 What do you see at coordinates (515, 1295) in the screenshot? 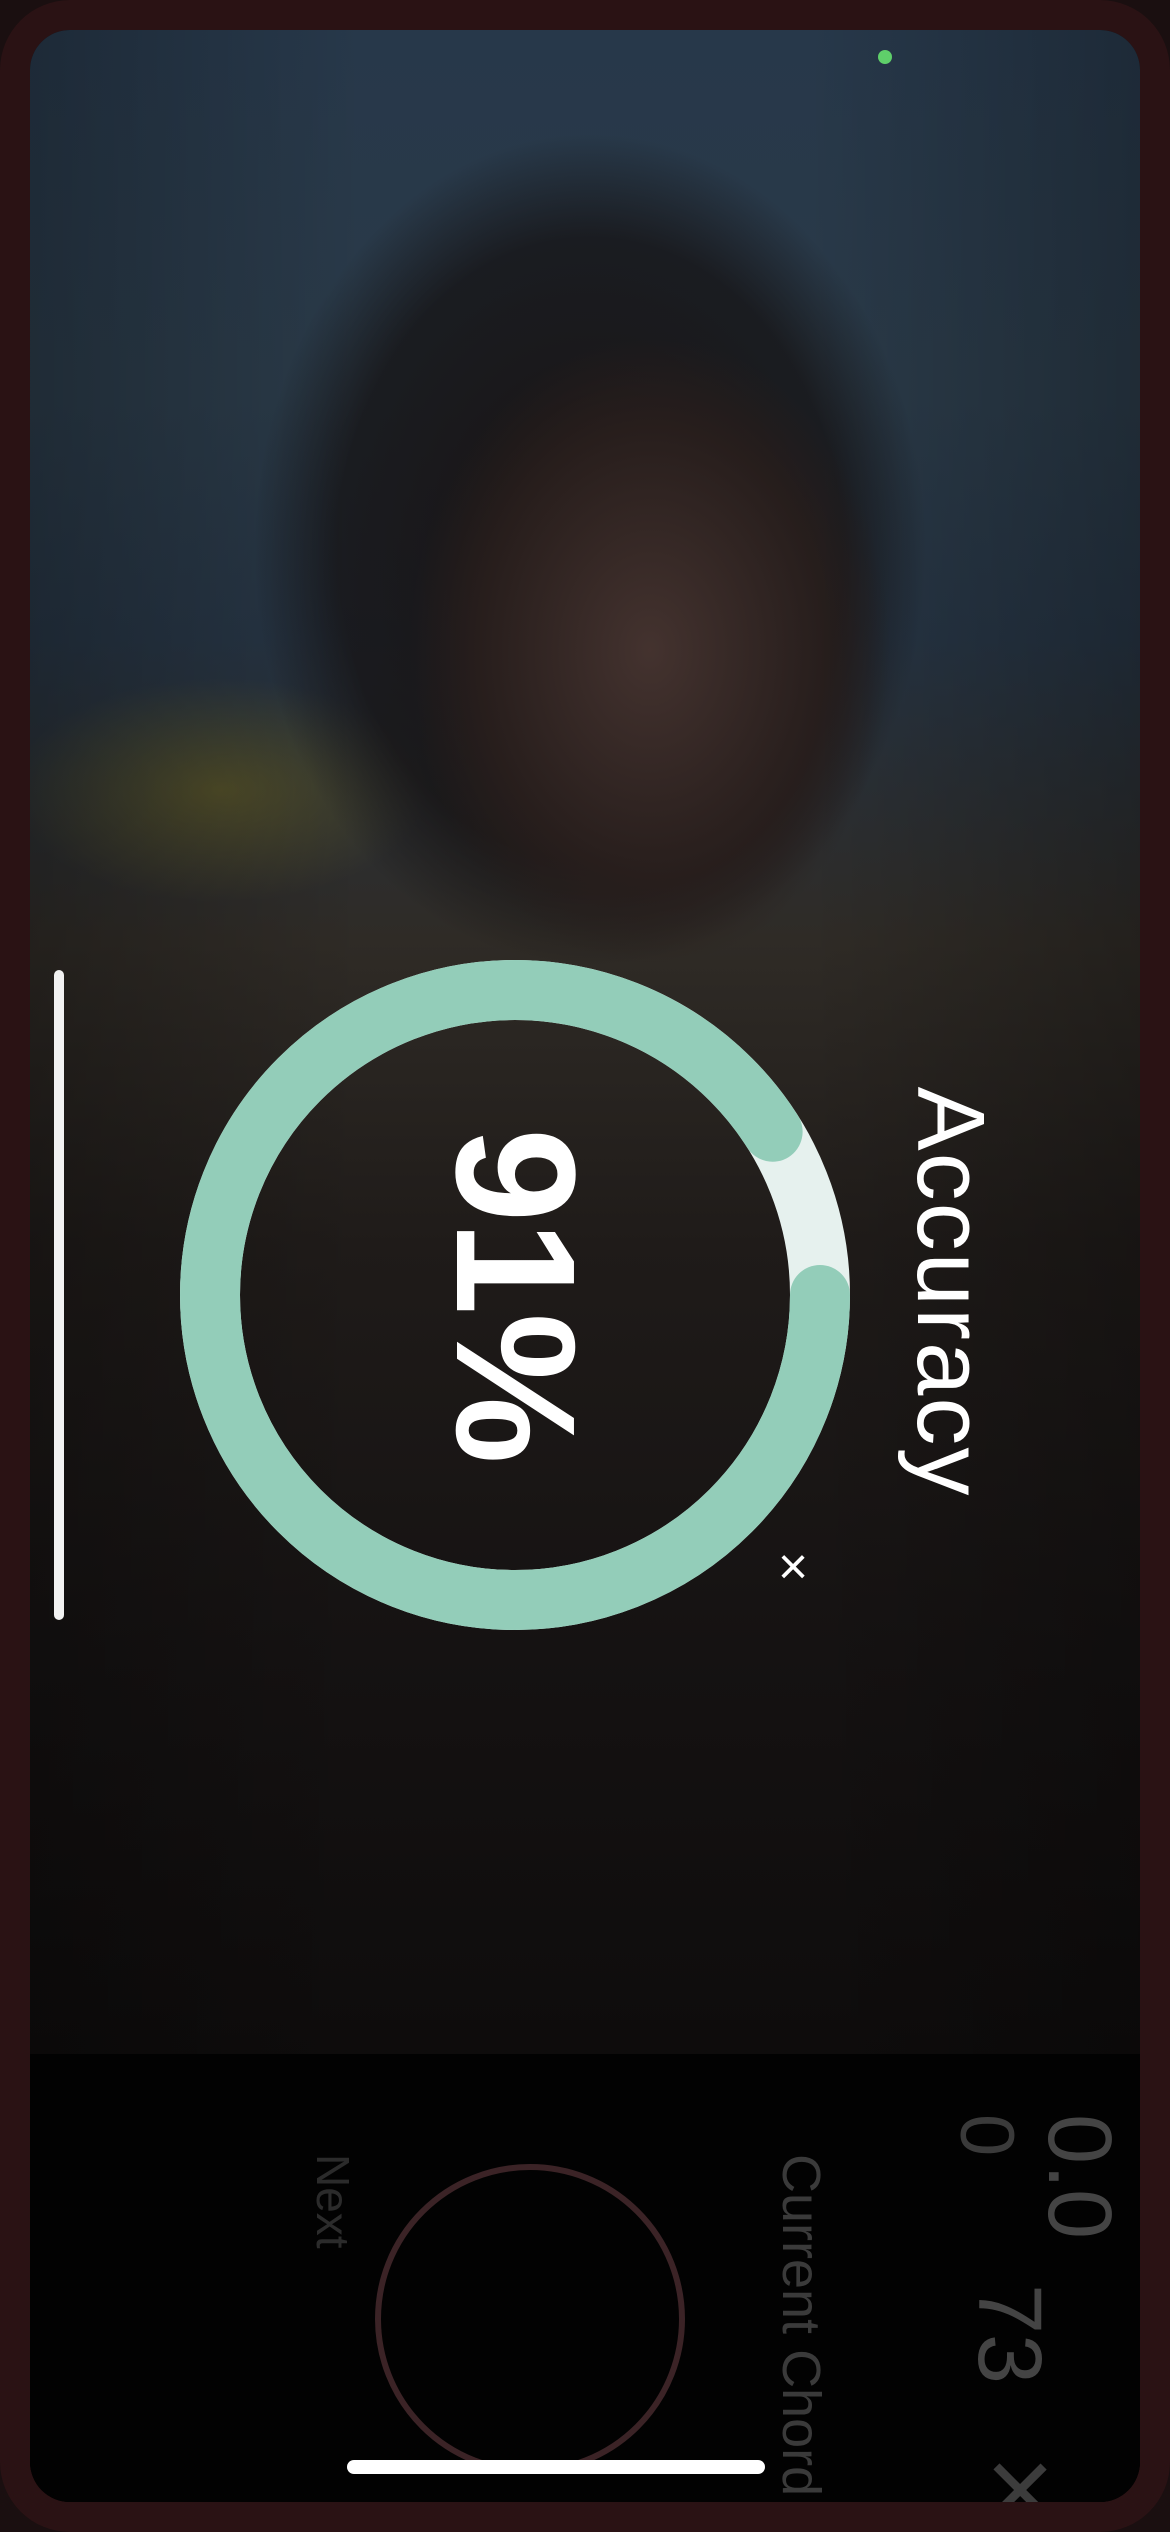
I see `accuracy-value: 91%` at bounding box center [515, 1295].